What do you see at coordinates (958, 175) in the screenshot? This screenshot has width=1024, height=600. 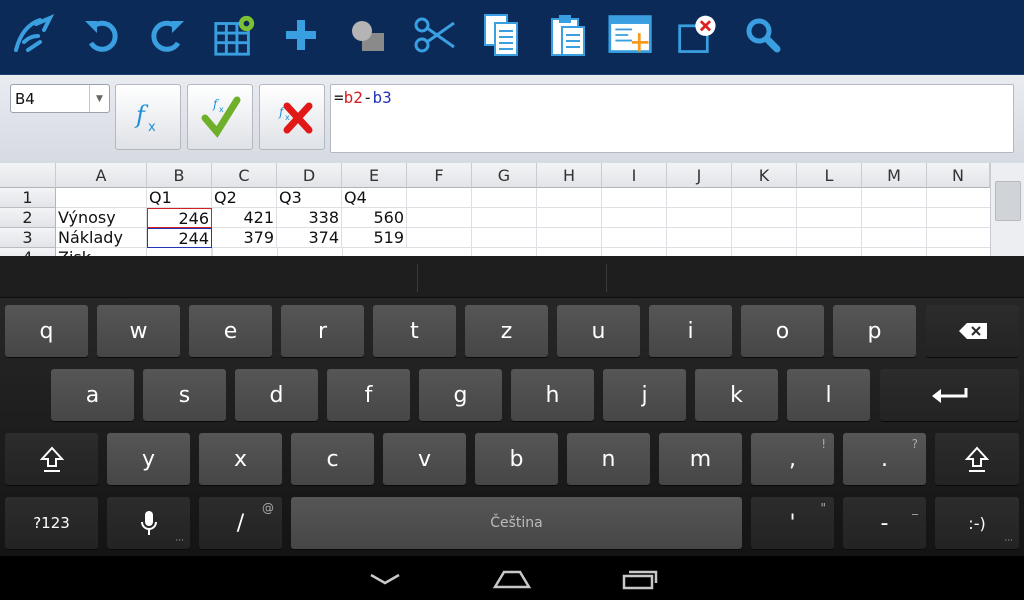 I see `column-header-n: N` at bounding box center [958, 175].